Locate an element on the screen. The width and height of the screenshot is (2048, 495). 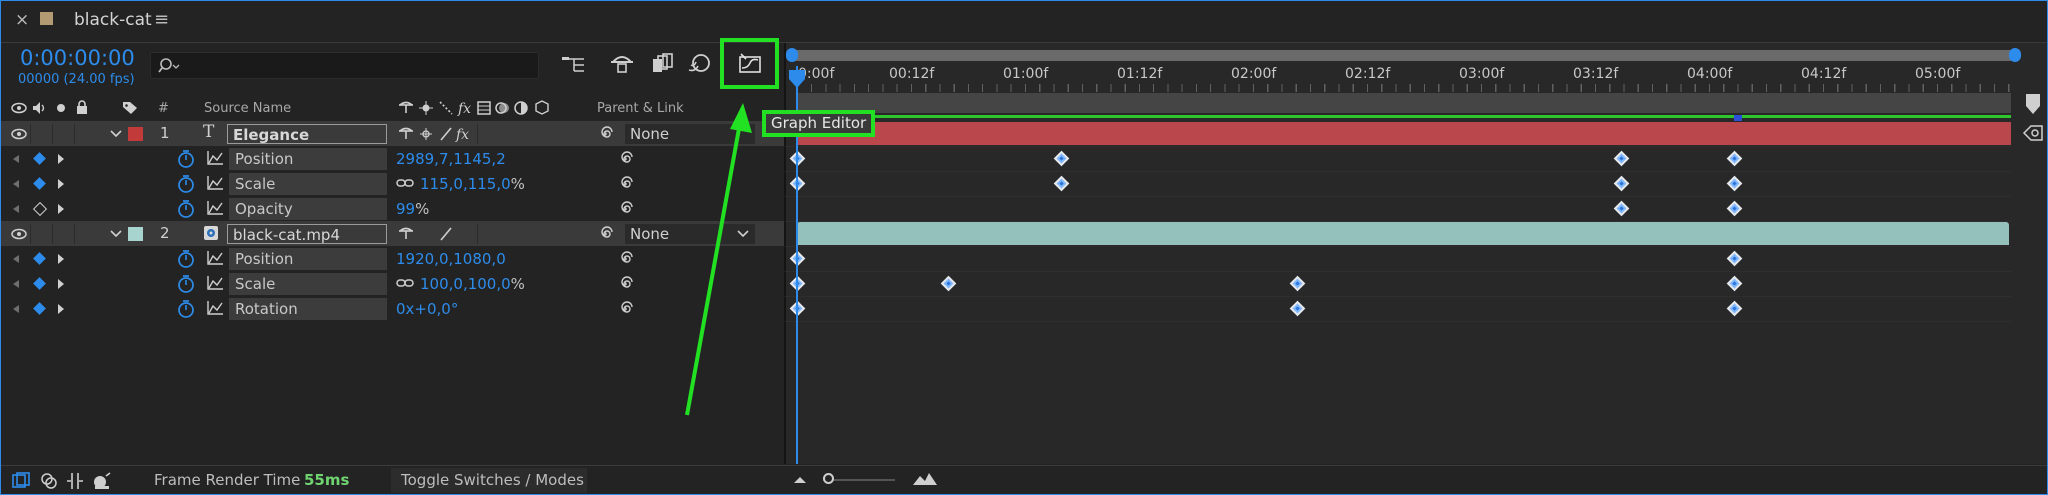
composition-flowchart-icon is located at coordinates (574, 65).